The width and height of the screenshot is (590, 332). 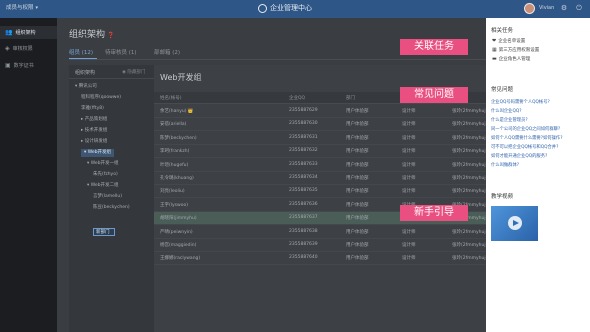 I want to click on table-cell: 2355887630, so click(x=303, y=124).